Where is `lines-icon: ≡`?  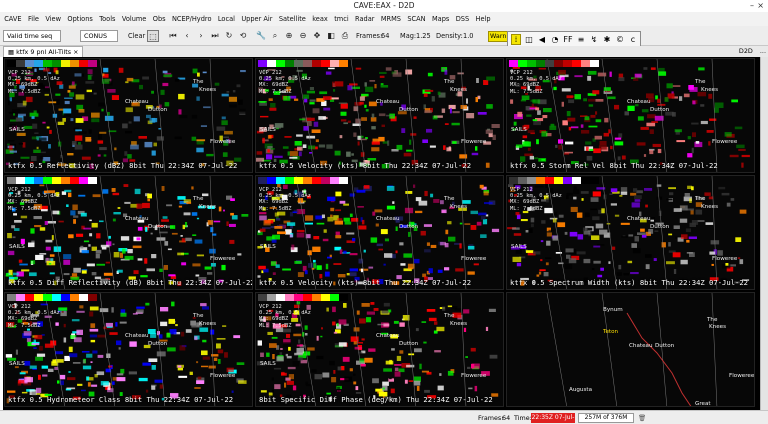
lines-icon: ≡ is located at coordinates (581, 39).